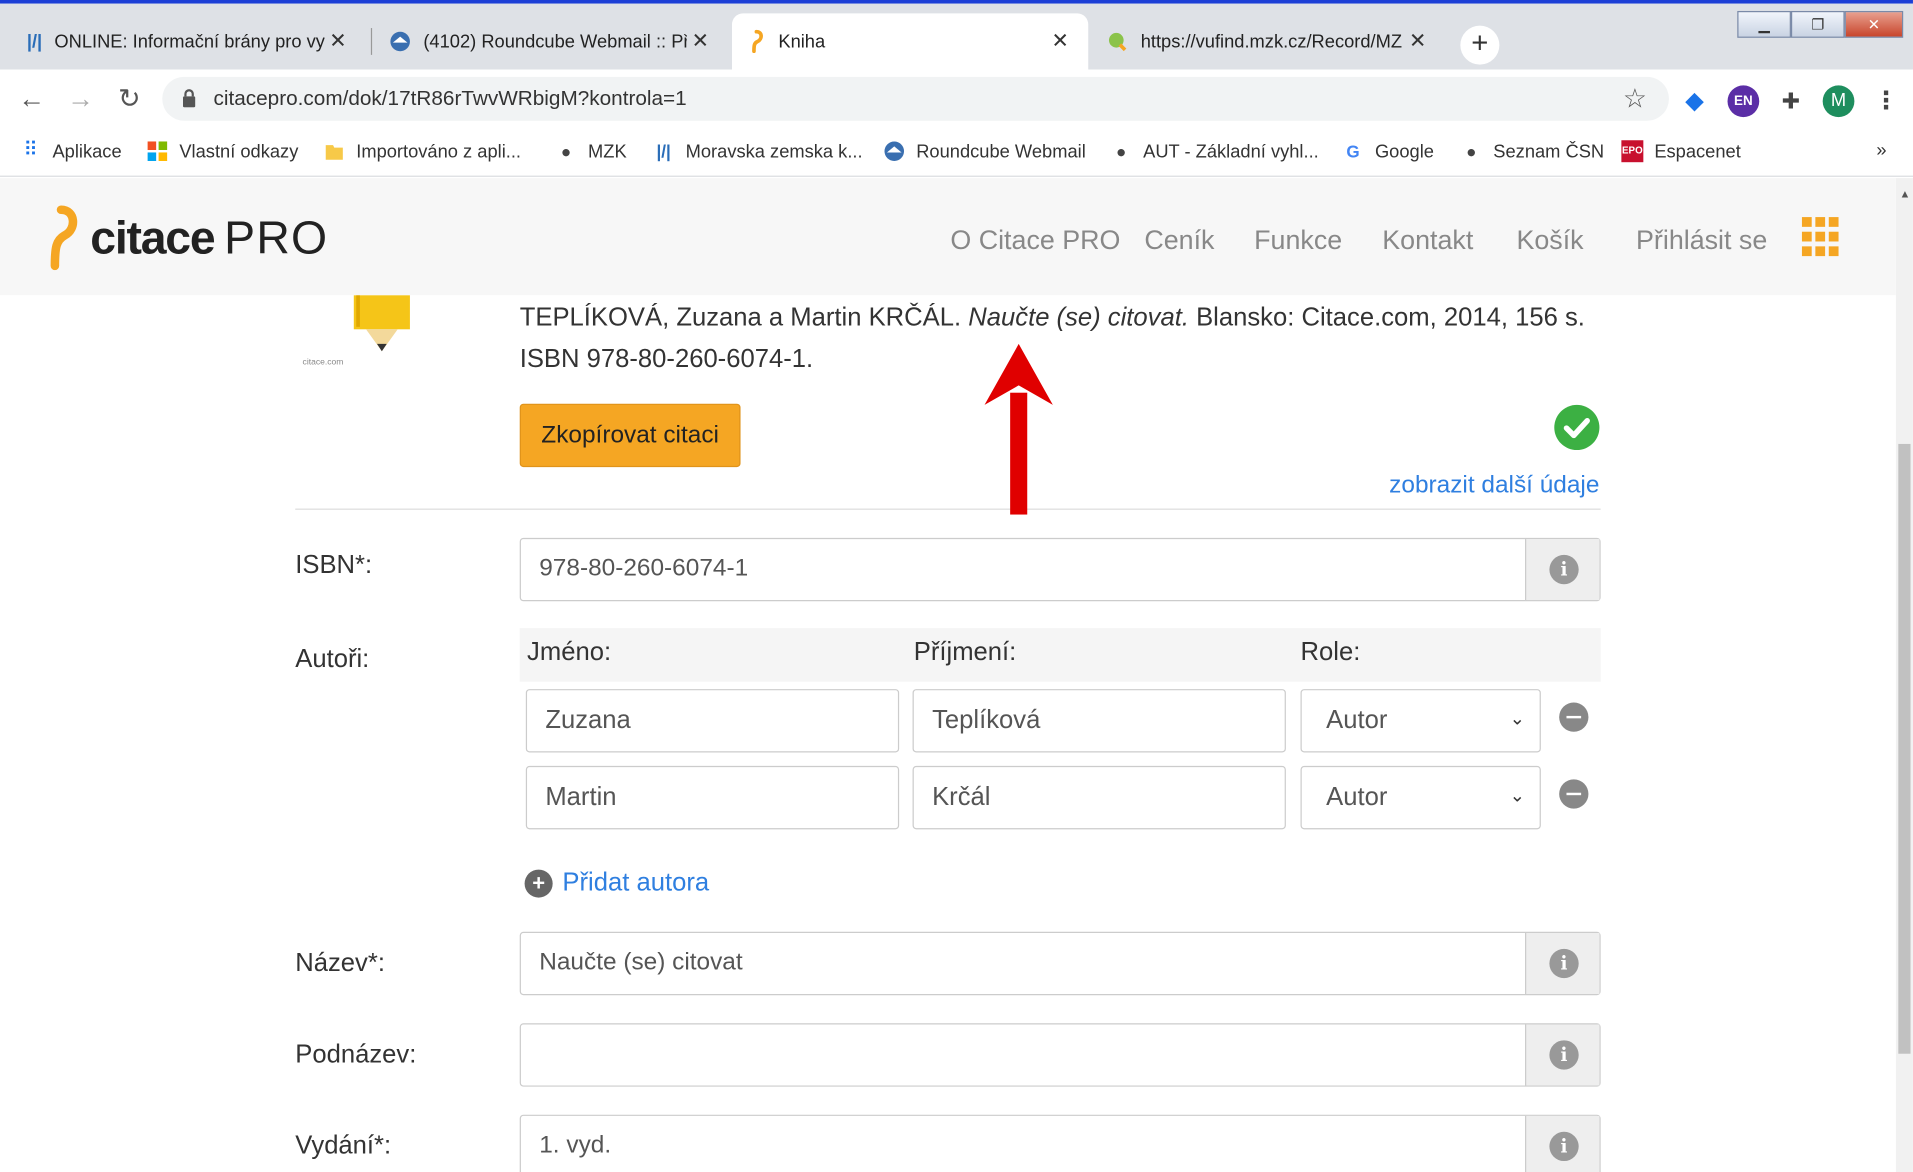 The image size is (1913, 1172). What do you see at coordinates (740, 317) in the screenshot?
I see `citation-authors: TEPLÍKOVÁ, Zuzana a Martin KRČÁL.` at bounding box center [740, 317].